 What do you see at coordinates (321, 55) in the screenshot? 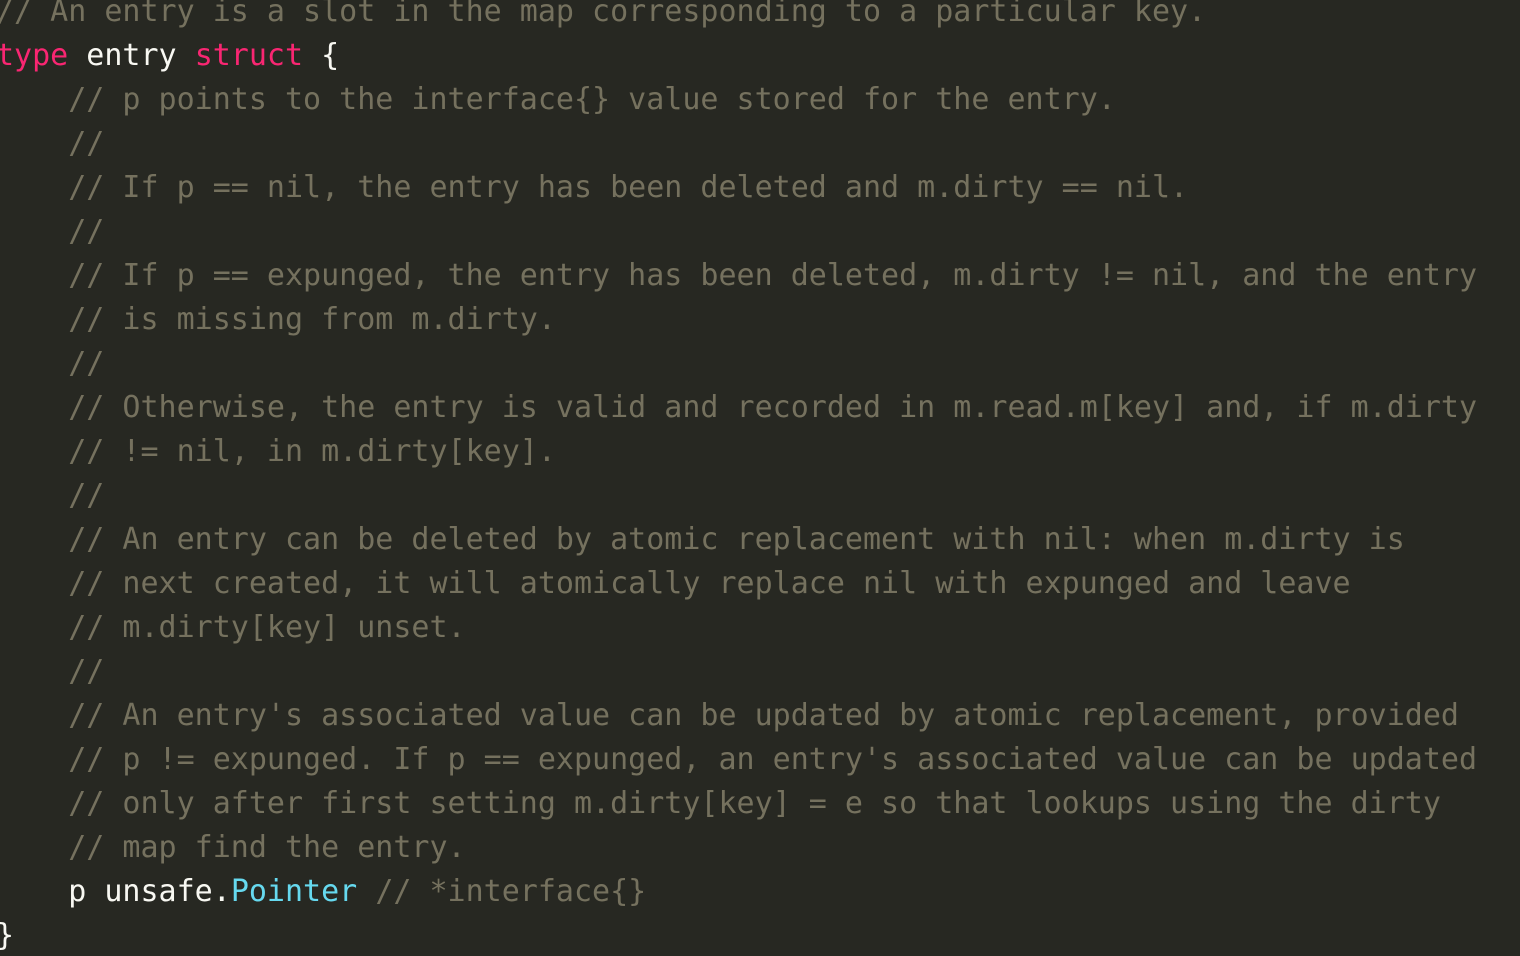
I see `code-token: {` at bounding box center [321, 55].